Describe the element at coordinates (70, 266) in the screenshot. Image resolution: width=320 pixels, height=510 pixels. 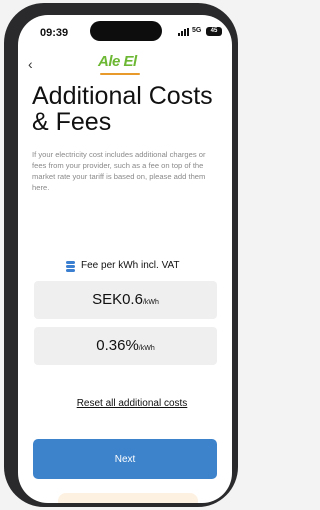
I see `database-icon` at that location.